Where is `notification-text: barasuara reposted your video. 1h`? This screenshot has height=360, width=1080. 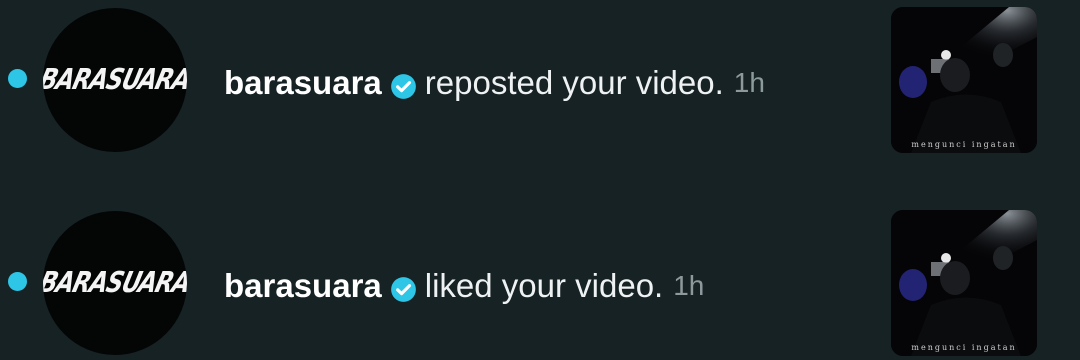 notification-text: barasuara reposted your video. 1h is located at coordinates (494, 83).